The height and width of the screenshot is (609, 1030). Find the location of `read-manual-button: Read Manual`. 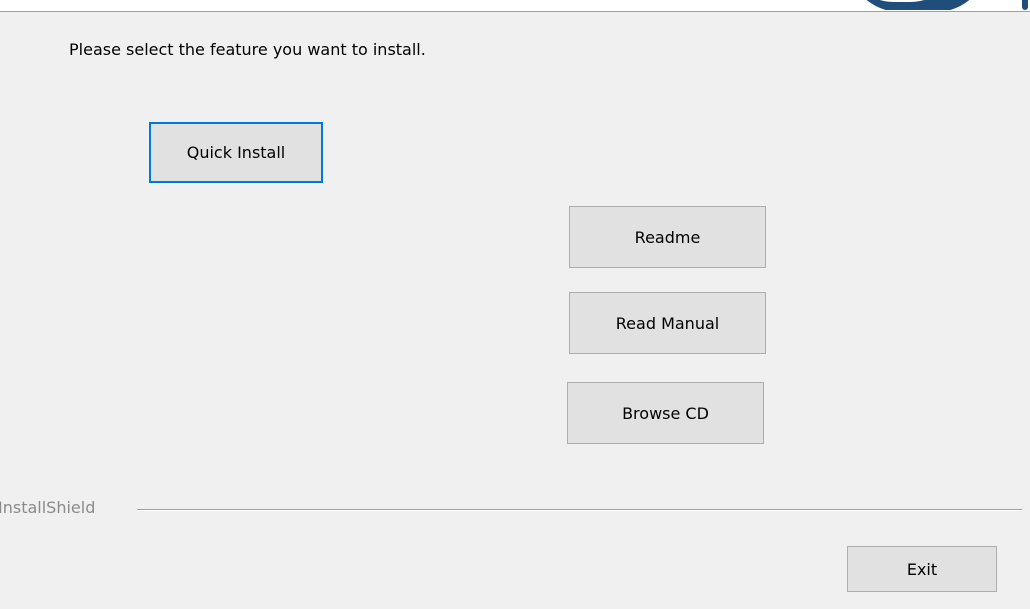

read-manual-button: Read Manual is located at coordinates (667, 323).